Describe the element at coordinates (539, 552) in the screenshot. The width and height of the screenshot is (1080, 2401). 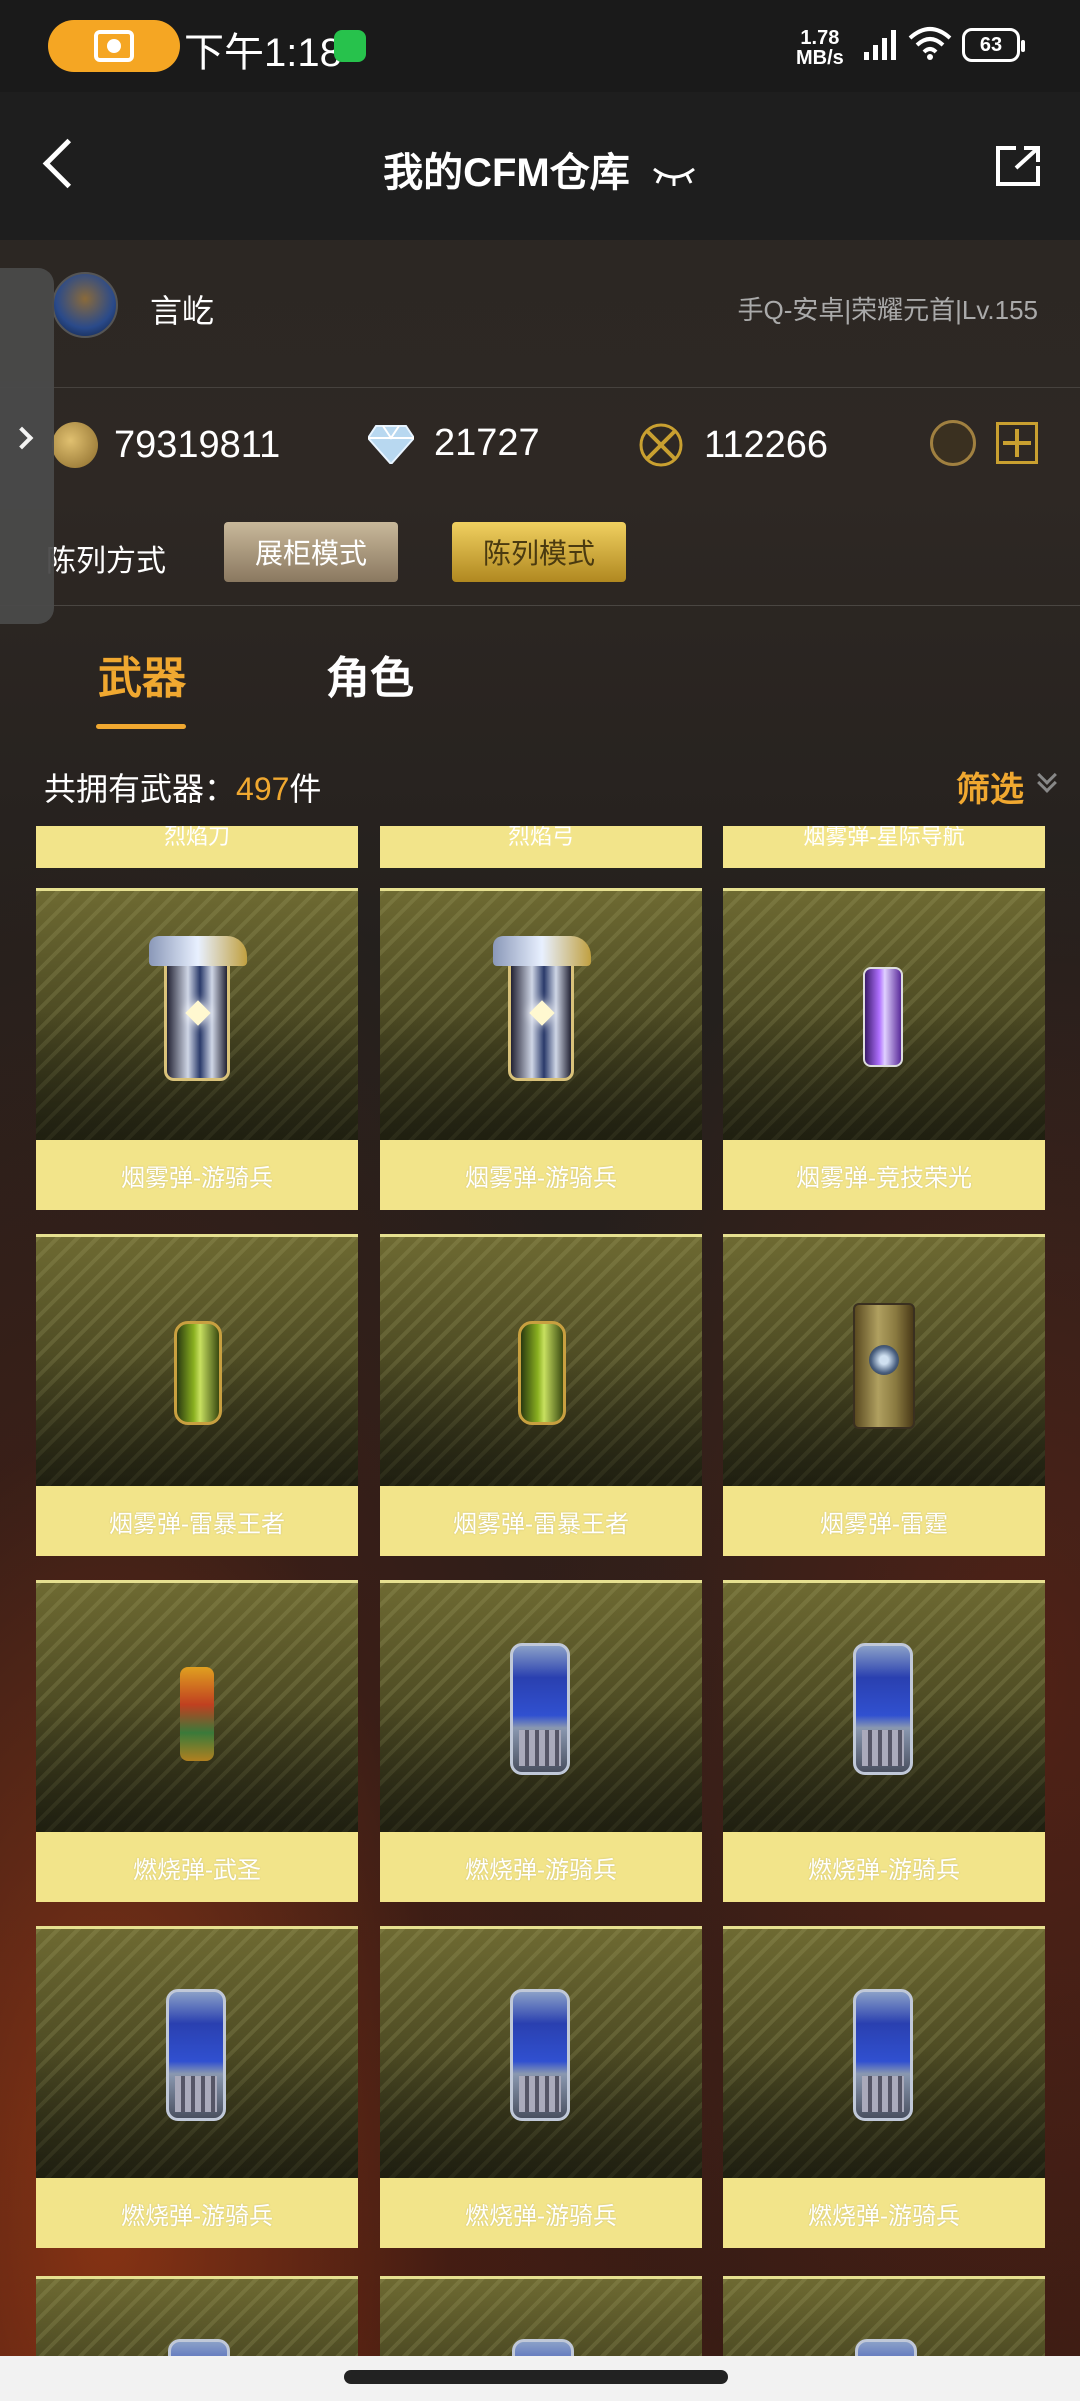
I see `list-mode-button: 陈列模式` at that location.